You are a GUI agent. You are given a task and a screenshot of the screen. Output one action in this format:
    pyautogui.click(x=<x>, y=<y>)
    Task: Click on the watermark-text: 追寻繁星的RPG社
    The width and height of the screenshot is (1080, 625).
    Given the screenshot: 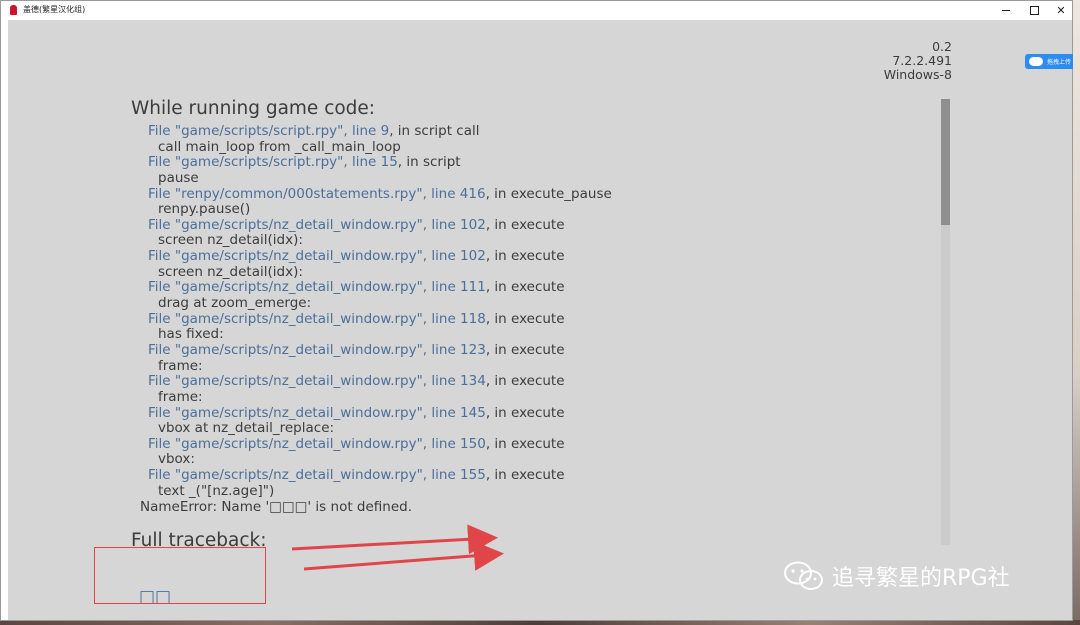 What is the action you would take?
    pyautogui.click(x=921, y=578)
    